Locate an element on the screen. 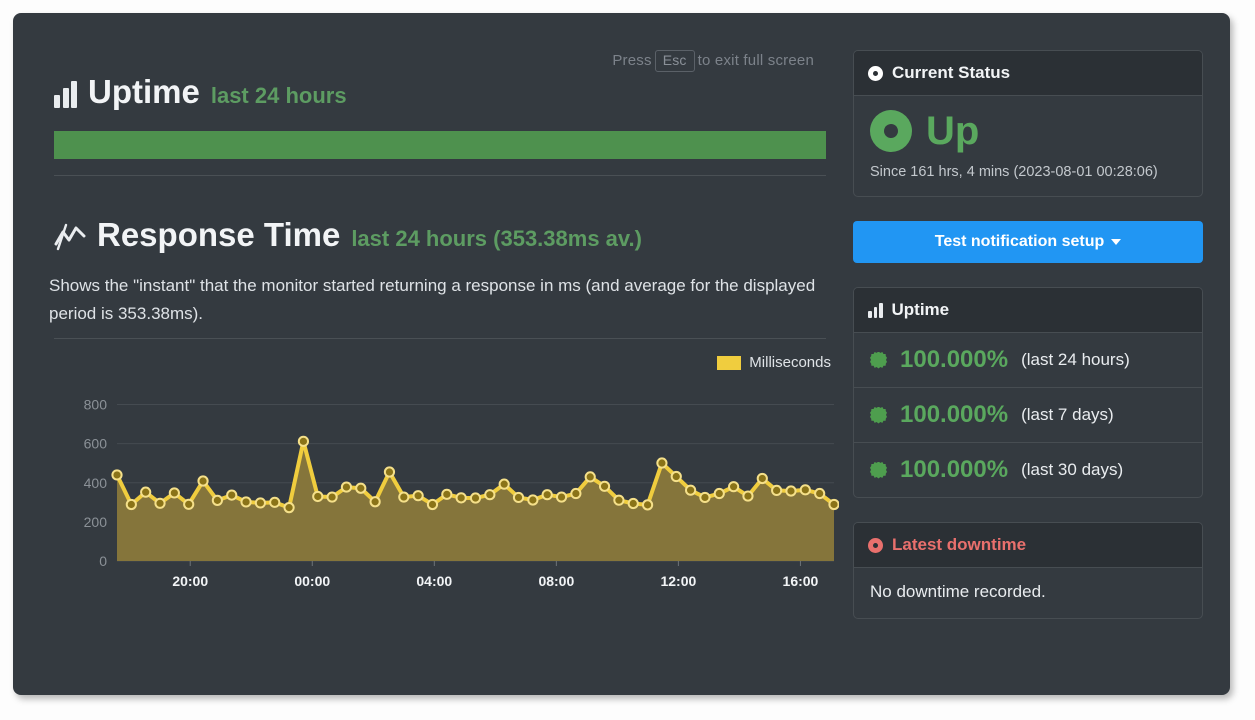 The width and height of the screenshot is (1255, 720). uptime-period: (last 24 hours) is located at coordinates (1075, 359).